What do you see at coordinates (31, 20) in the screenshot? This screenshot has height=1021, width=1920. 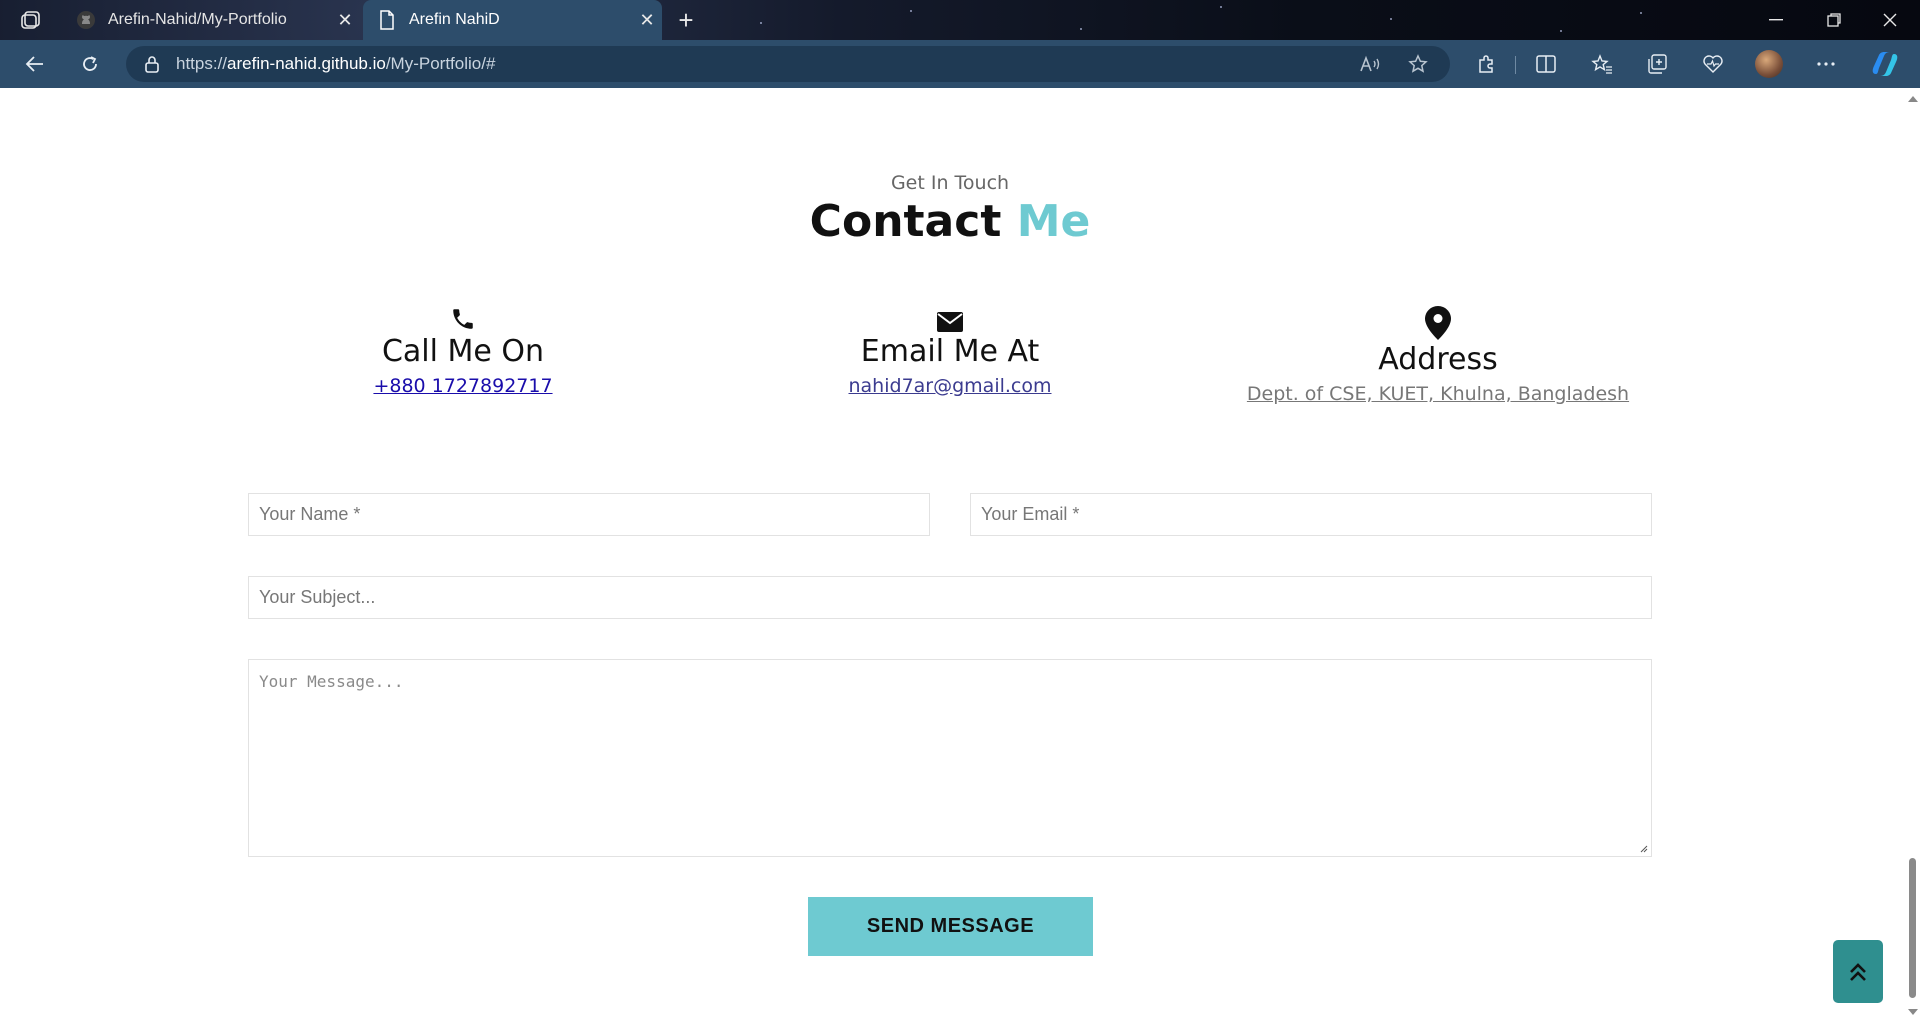 I see `tab-actions-icon` at bounding box center [31, 20].